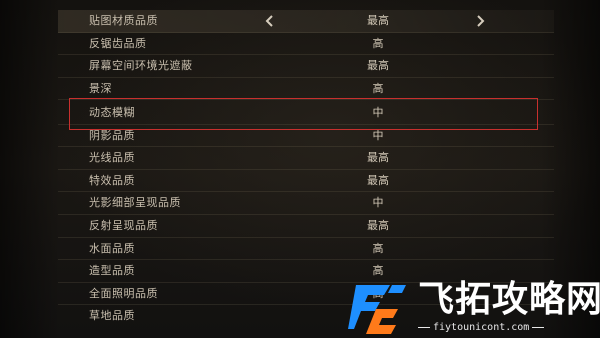  I want to click on setting-row-anti-aliasing: 反锯齿品质 高, so click(306, 44).